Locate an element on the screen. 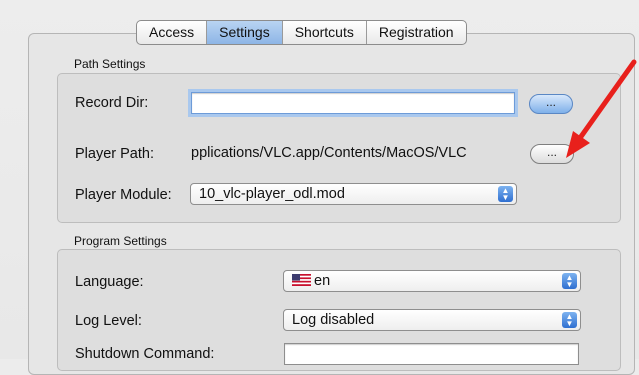  tab-shortcuts: Shortcuts is located at coordinates (325, 32).